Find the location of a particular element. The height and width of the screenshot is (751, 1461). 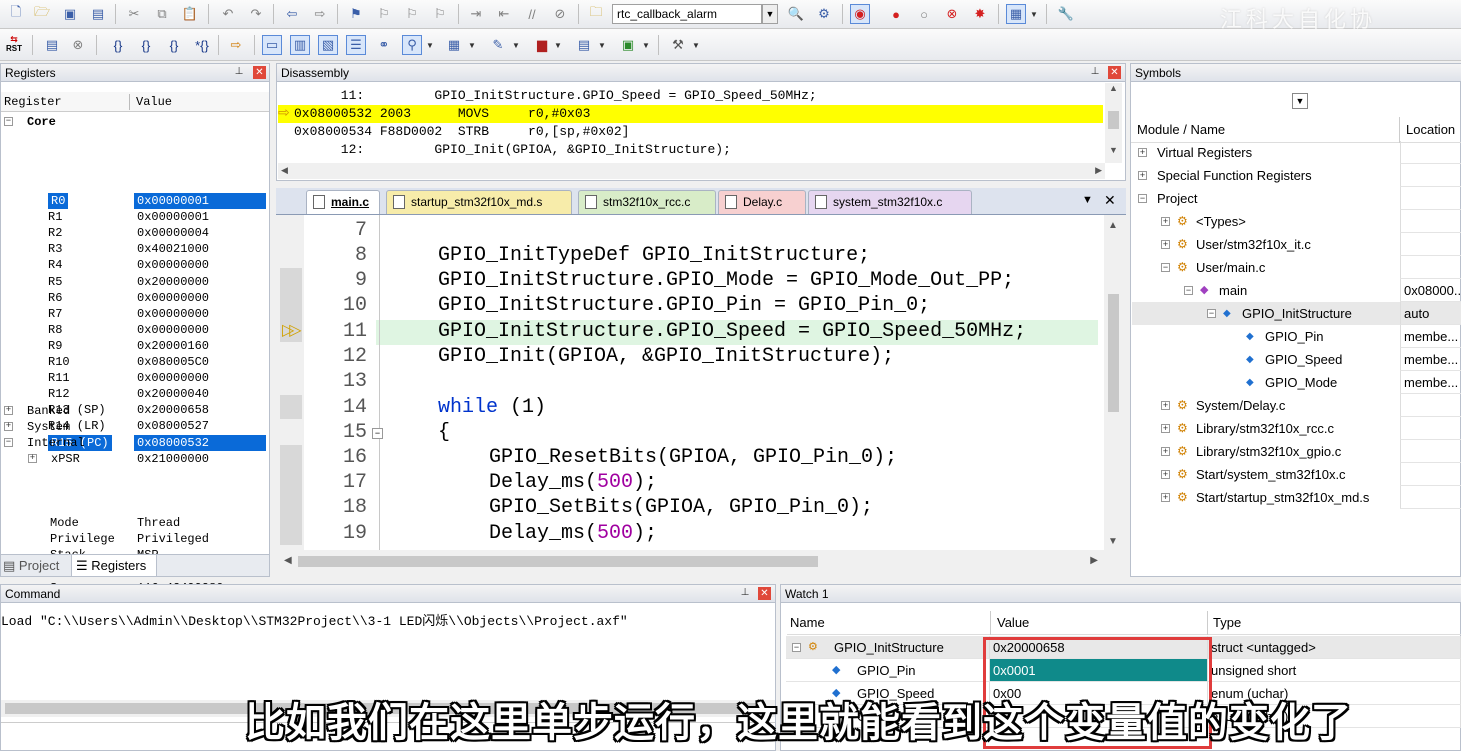

bookmark-icon: ⚑ is located at coordinates (356, 14).